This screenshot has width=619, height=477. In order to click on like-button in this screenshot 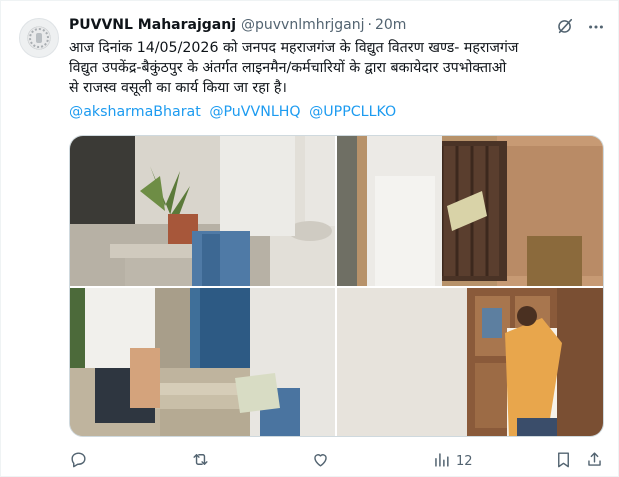, I will do `click(320, 461)`.